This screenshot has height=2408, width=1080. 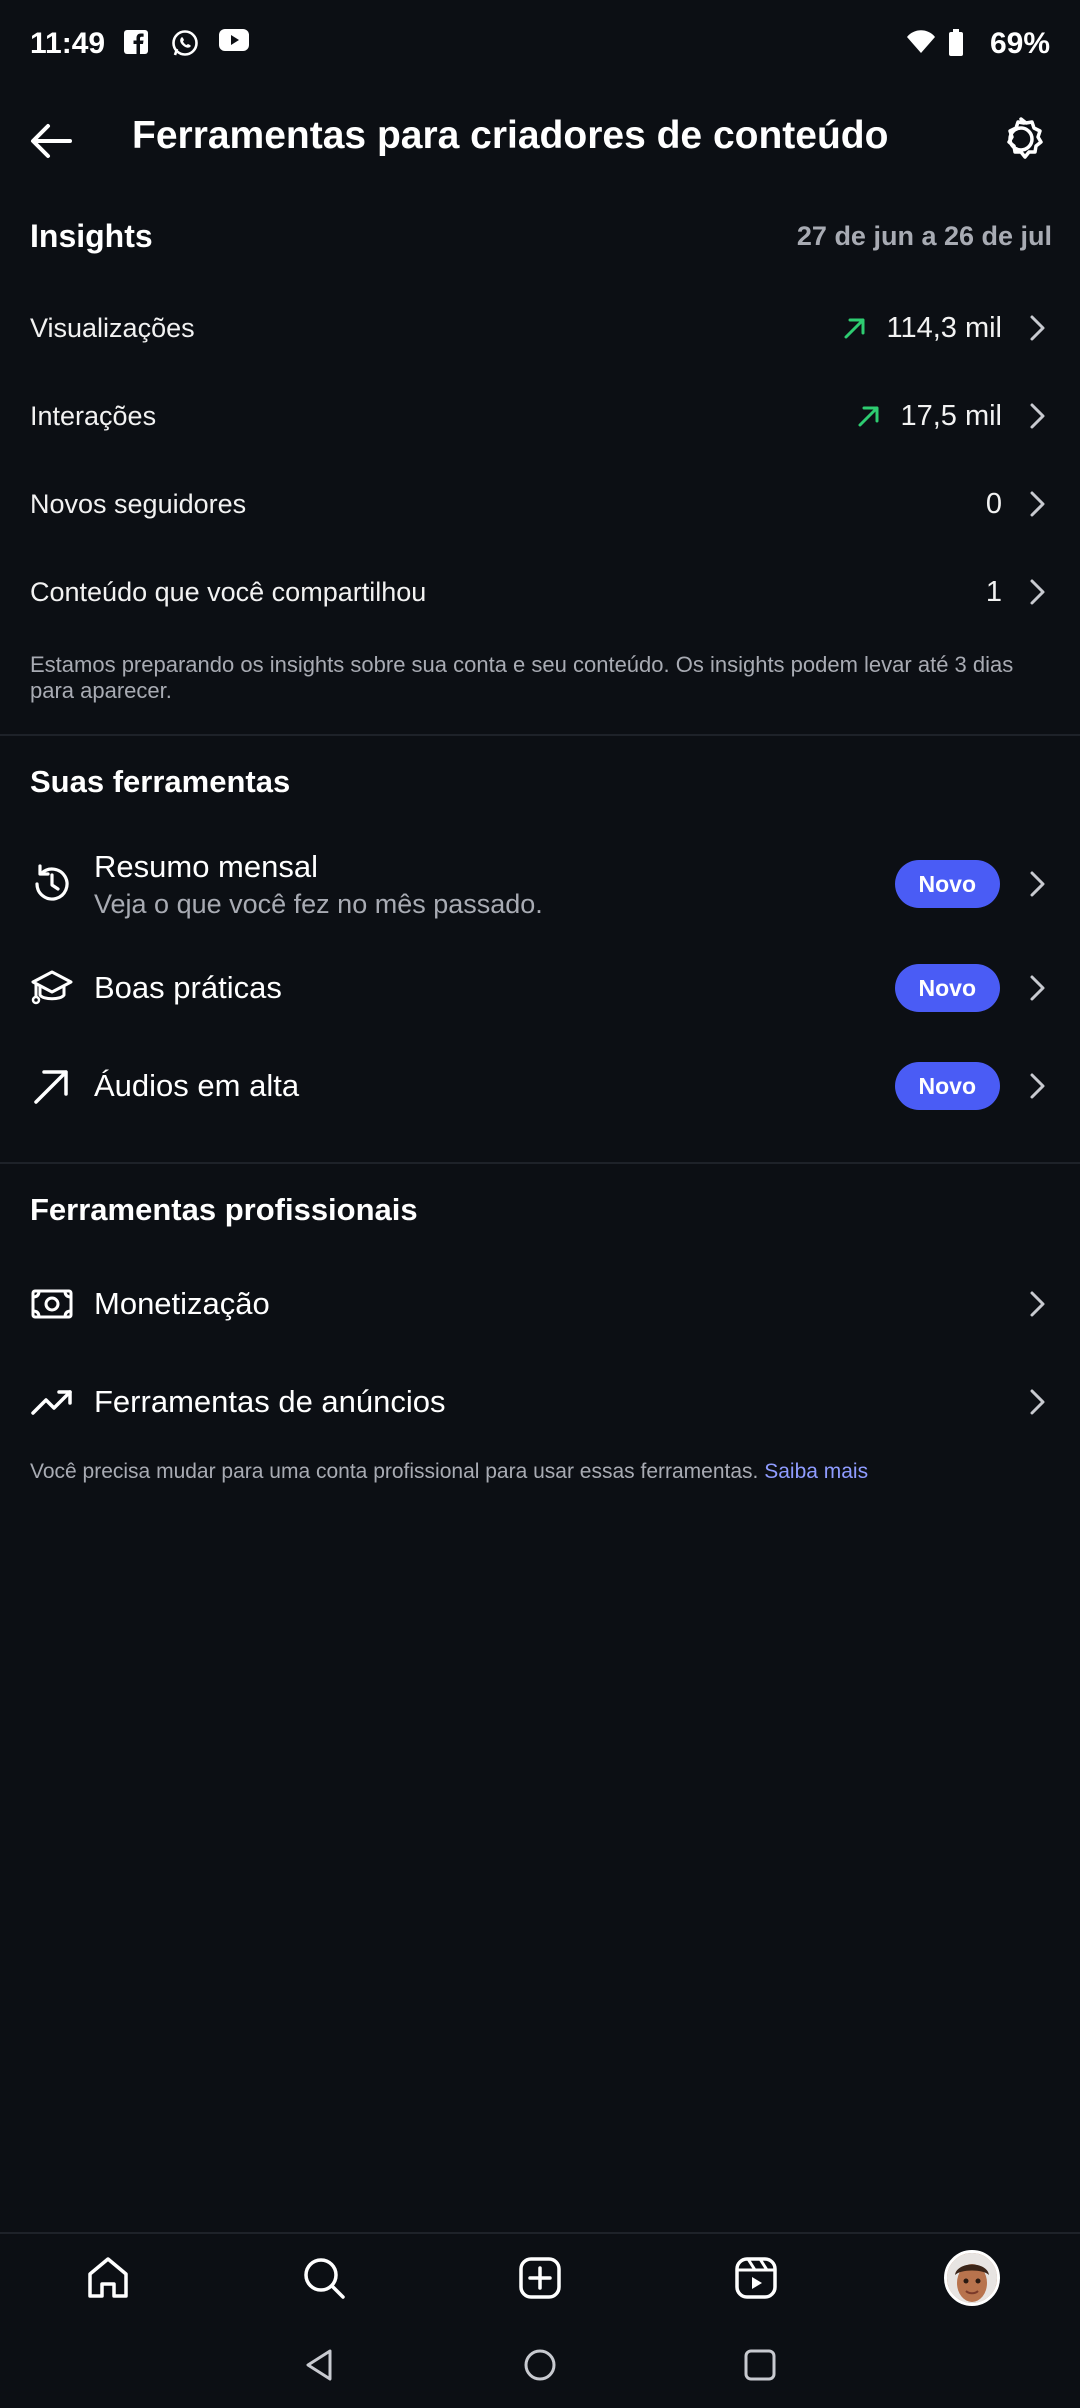 What do you see at coordinates (186, 44) in the screenshot?
I see `whatsapp-icon` at bounding box center [186, 44].